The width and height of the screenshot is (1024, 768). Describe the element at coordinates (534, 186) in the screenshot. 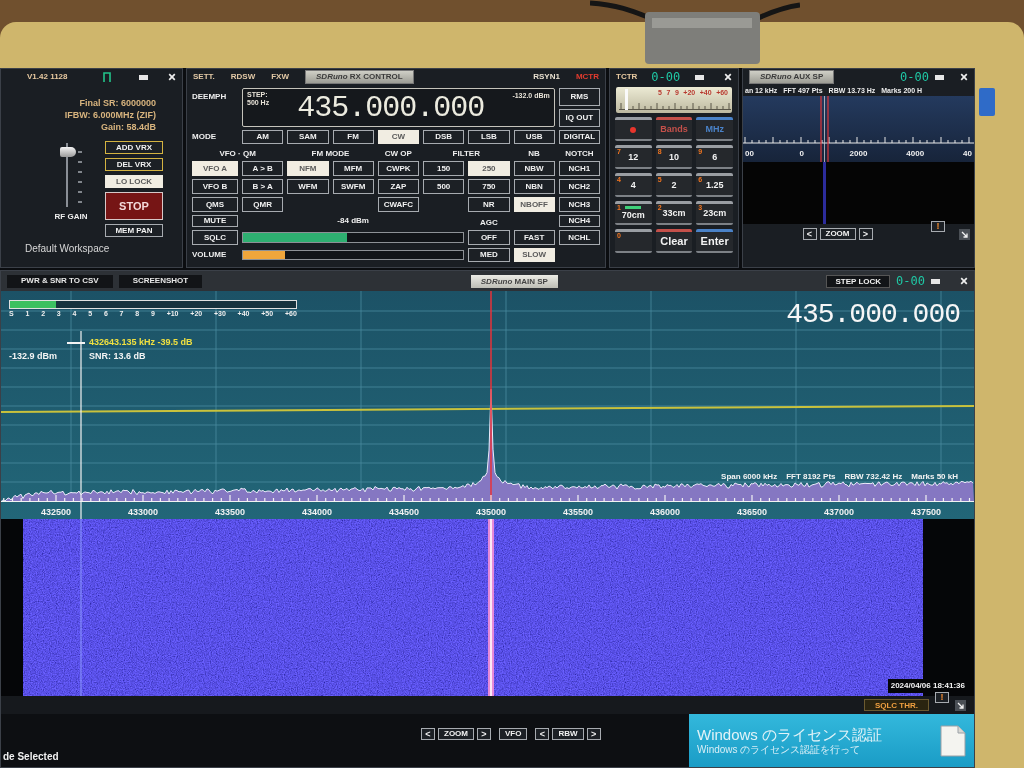

I see `noise-blanker-button: NBN` at that location.